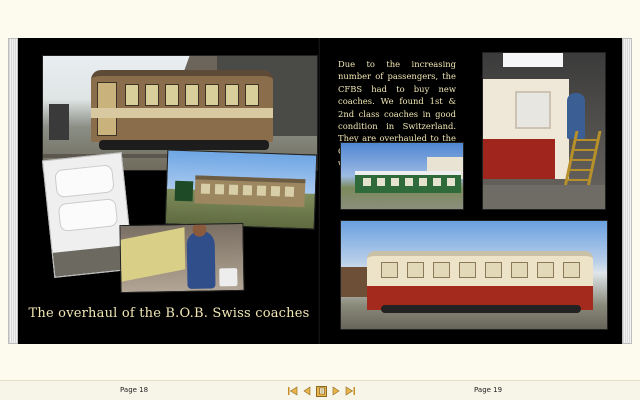 This screenshot has width=640, height=400. I want to click on first-page-icon, so click(293, 391).